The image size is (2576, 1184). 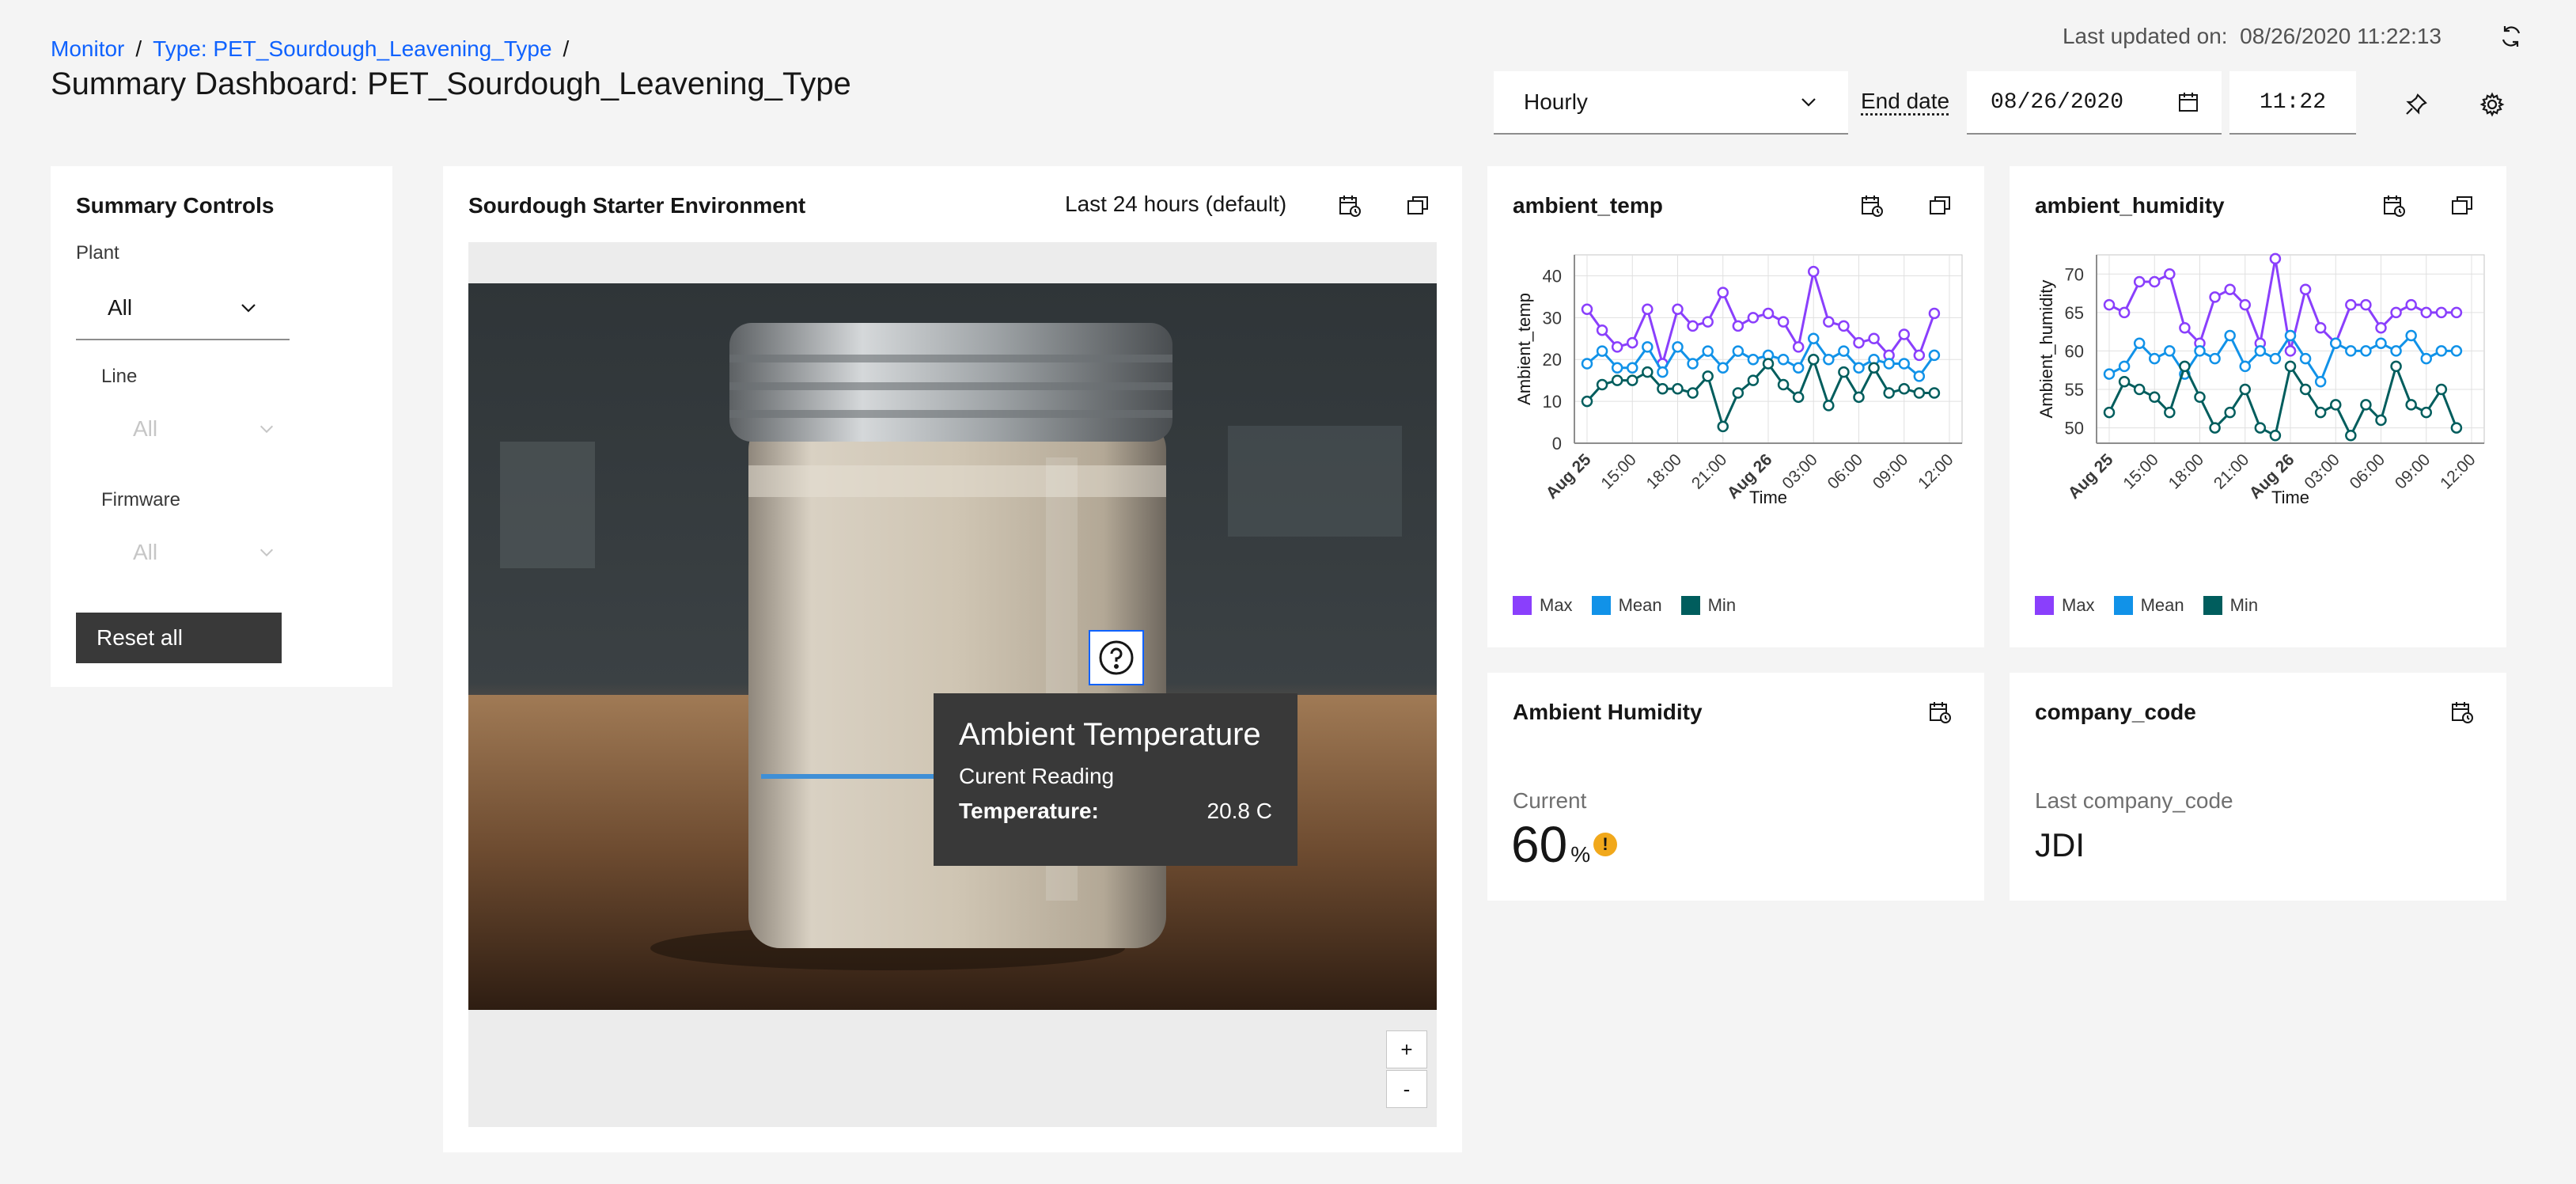 What do you see at coordinates (183, 309) in the screenshot?
I see `plant-dropdown: All` at bounding box center [183, 309].